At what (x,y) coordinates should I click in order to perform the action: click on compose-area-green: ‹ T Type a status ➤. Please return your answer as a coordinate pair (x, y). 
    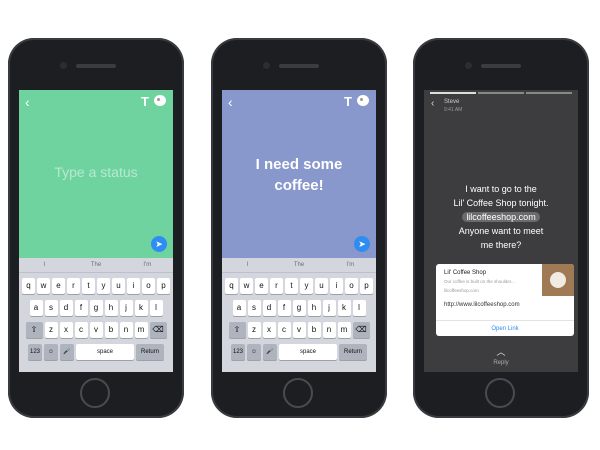
    Looking at the image, I should click on (96, 174).